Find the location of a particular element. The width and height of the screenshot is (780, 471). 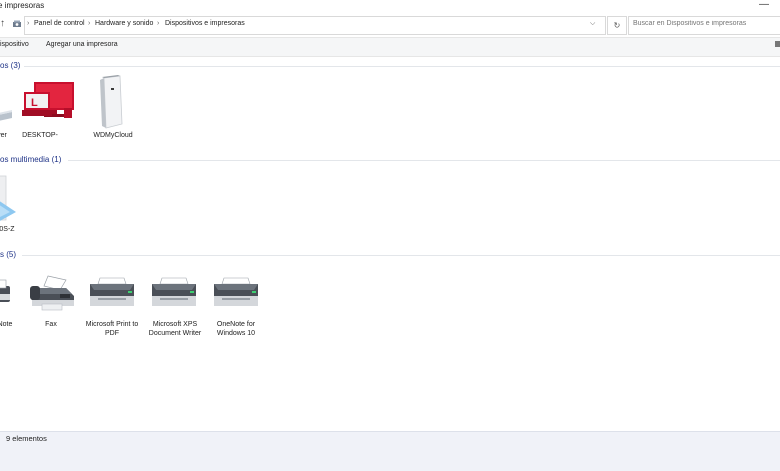

add-printer-button: Agregar una impresora is located at coordinates (82, 44).